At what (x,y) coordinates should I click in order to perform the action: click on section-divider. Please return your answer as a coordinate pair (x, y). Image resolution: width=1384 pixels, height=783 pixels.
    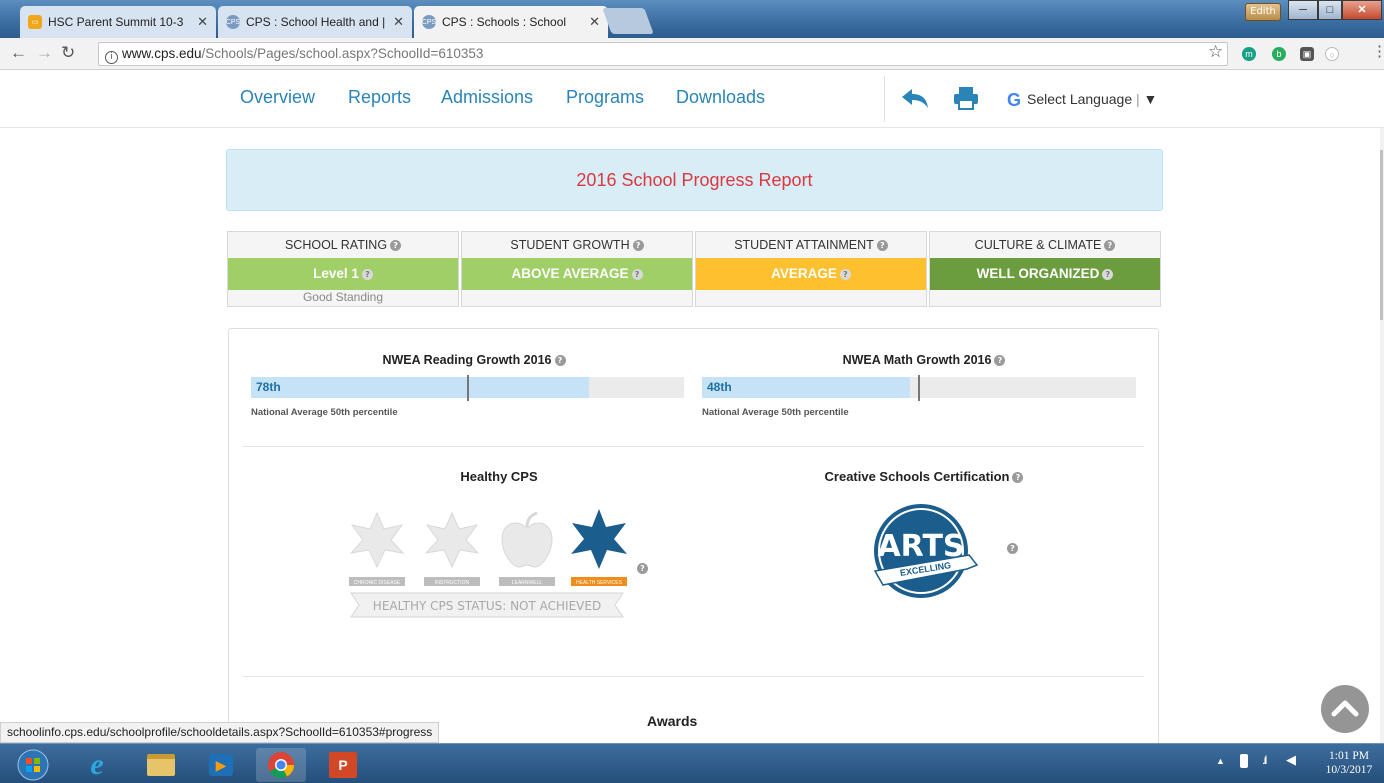
    Looking at the image, I should click on (693, 676).